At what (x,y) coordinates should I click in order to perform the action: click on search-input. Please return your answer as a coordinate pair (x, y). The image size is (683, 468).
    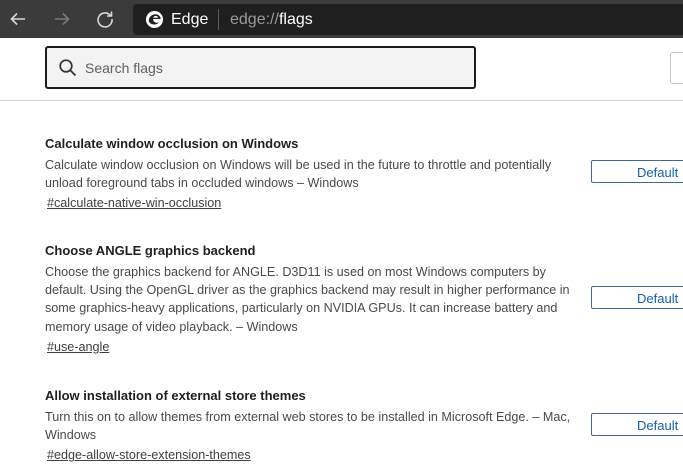
    Looking at the image, I should click on (275, 68).